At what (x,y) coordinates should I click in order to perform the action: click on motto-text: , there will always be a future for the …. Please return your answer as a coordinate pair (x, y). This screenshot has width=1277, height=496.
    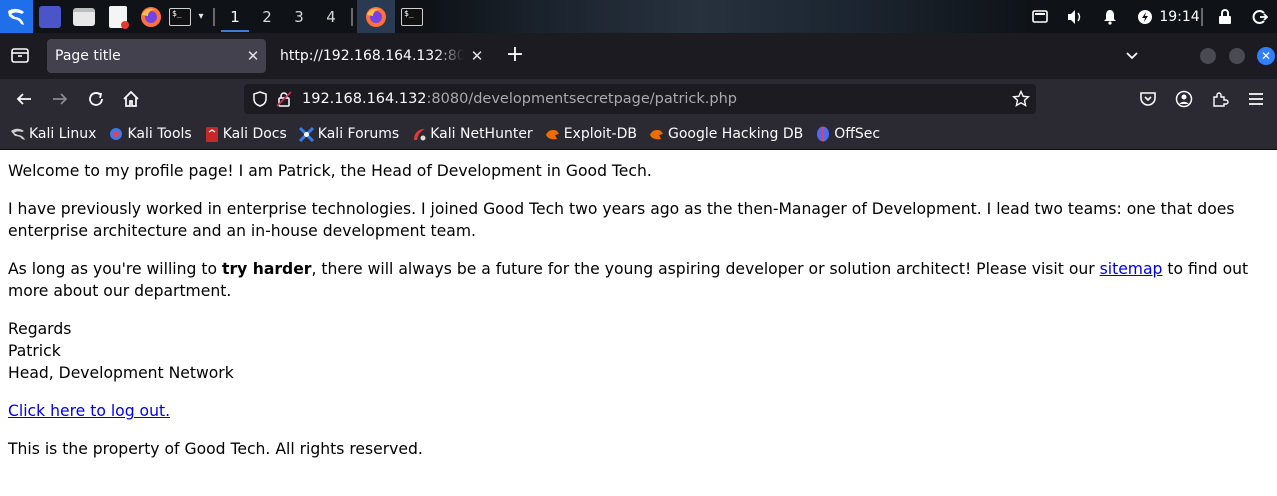
    Looking at the image, I should click on (705, 269).